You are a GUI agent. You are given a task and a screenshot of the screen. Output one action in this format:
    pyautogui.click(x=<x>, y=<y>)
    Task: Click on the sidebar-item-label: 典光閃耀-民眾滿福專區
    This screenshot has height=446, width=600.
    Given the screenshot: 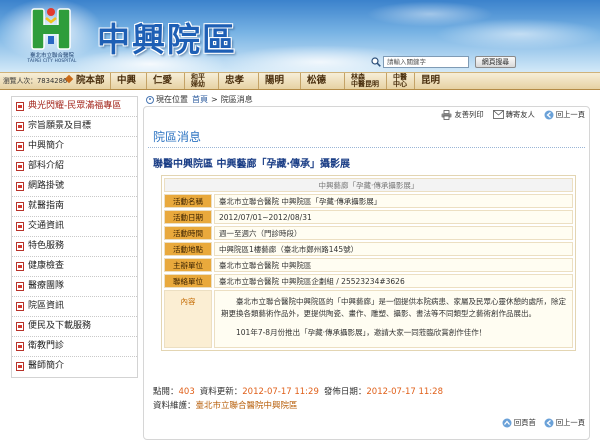 What is the action you would take?
    pyautogui.click(x=75, y=106)
    